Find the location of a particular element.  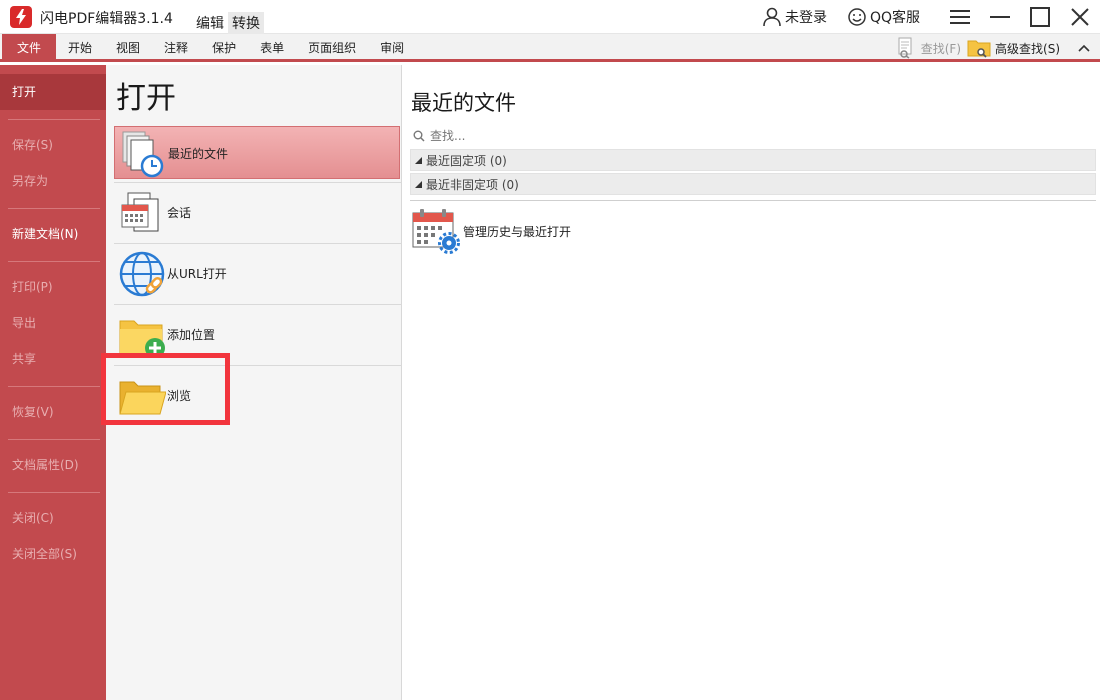

recent-divider is located at coordinates (753, 200).